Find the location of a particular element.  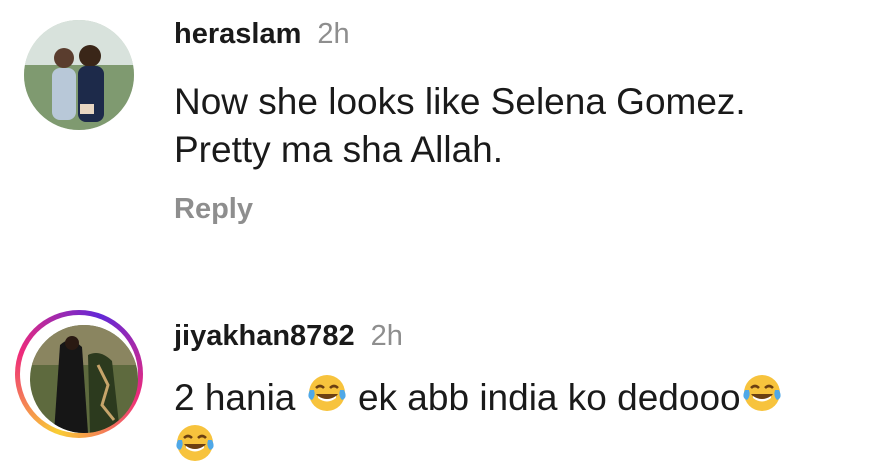

comment-text: 2 hania ek abb india ko dedooo is located at coordinates (478, 422).